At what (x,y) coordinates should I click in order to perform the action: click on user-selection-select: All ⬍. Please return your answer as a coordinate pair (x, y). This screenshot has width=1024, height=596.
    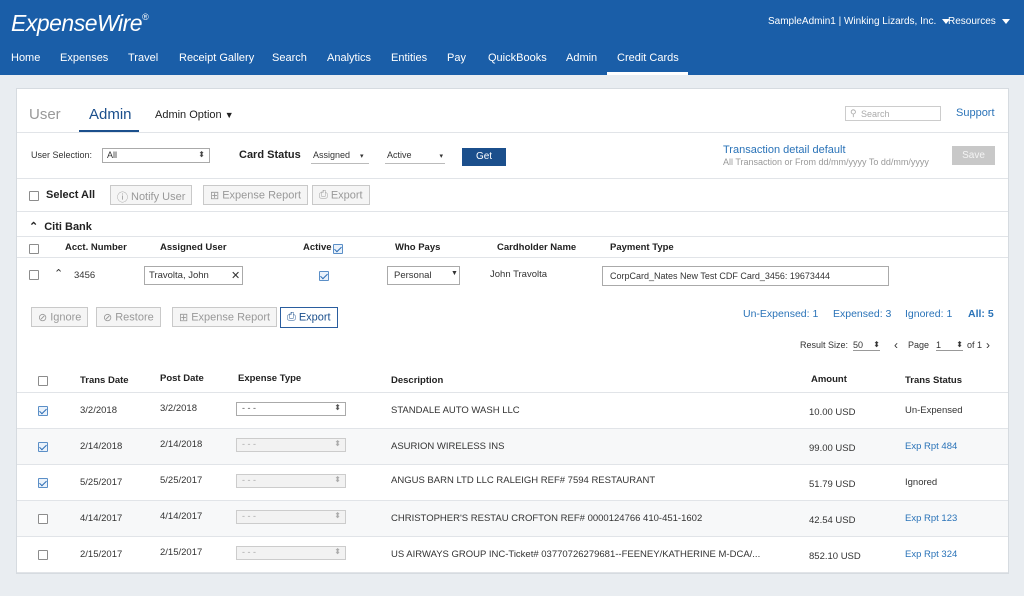
    Looking at the image, I should click on (156, 155).